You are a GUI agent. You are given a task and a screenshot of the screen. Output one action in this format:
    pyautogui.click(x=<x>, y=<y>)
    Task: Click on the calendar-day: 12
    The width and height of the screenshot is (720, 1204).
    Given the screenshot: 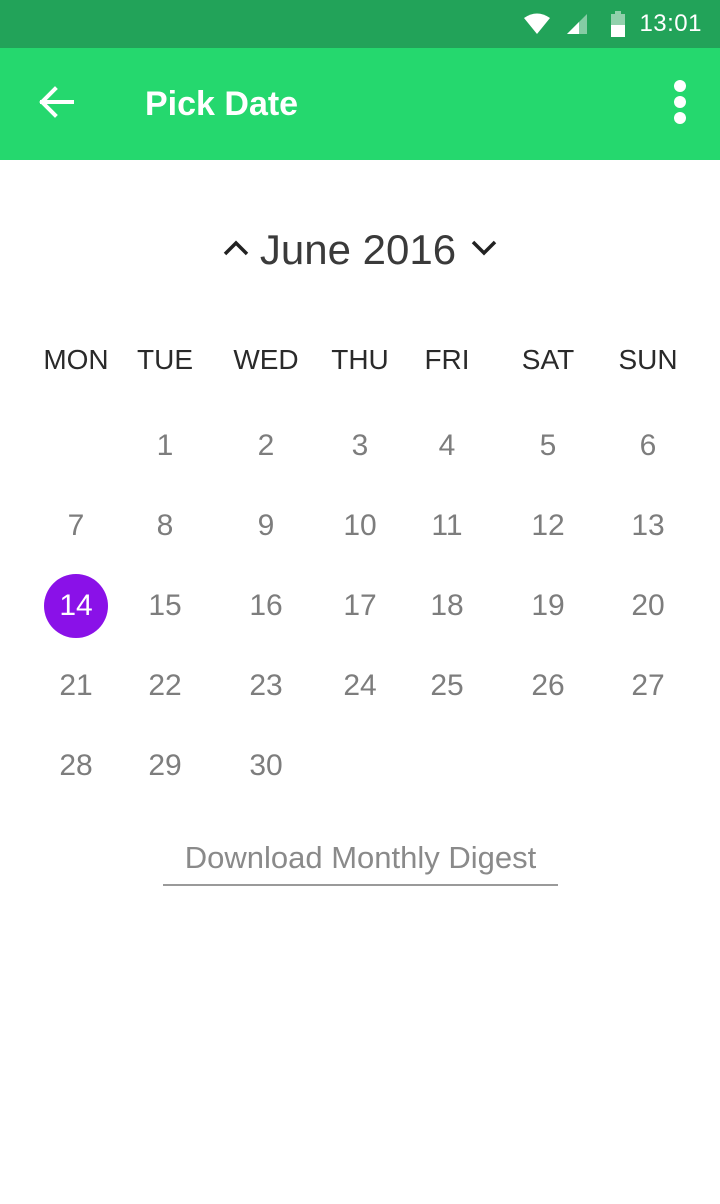 What is the action you would take?
    pyautogui.click(x=548, y=526)
    